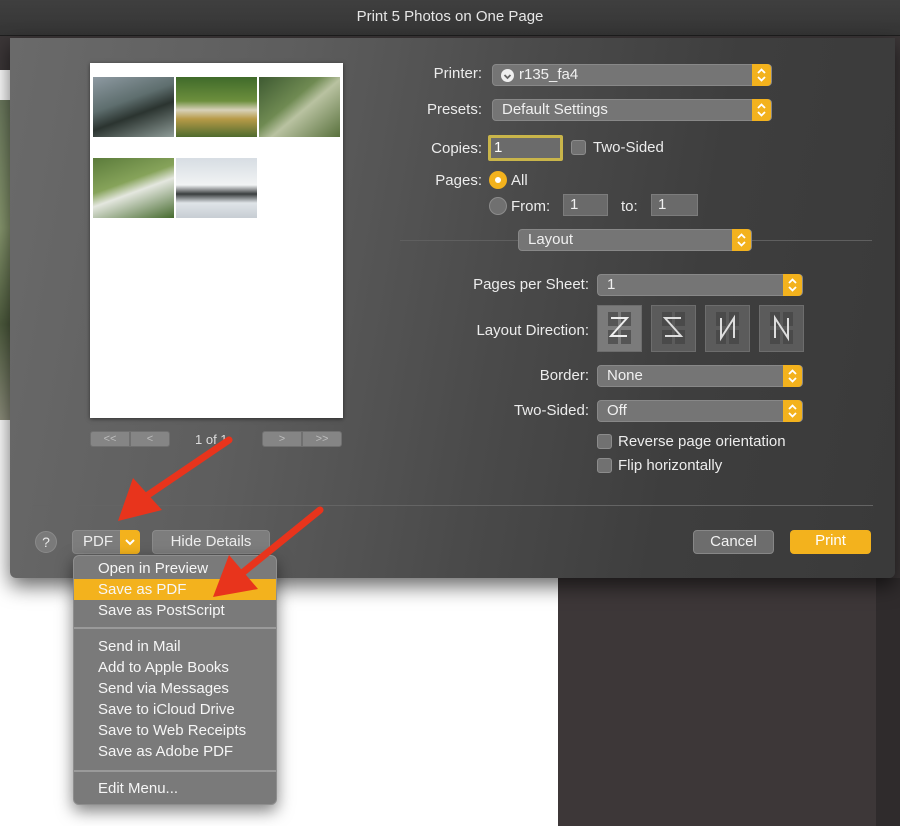  What do you see at coordinates (761, 110) in the screenshot?
I see `presets-stepper-icon` at bounding box center [761, 110].